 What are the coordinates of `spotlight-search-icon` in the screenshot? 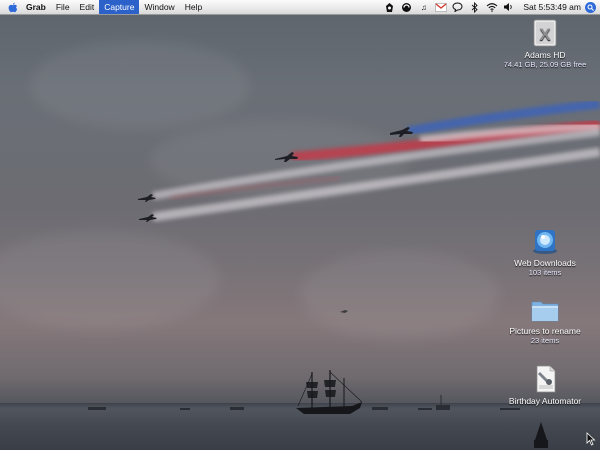 It's located at (590, 7).